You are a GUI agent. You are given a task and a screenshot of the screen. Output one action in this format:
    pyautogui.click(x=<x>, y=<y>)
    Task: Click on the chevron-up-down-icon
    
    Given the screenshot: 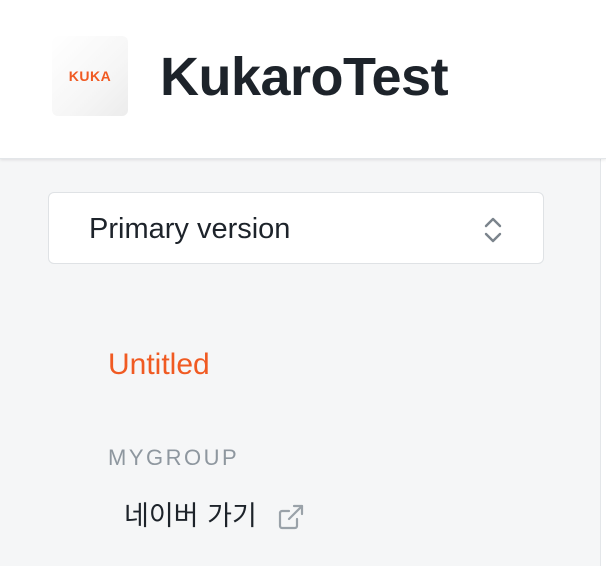 What is the action you would take?
    pyautogui.click(x=493, y=230)
    